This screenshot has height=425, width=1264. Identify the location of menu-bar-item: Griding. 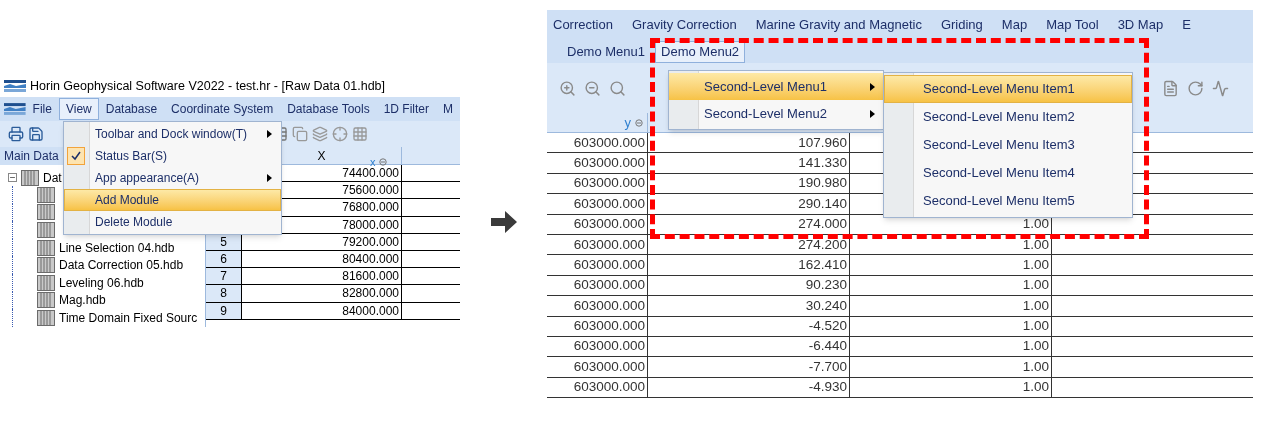
(961, 24).